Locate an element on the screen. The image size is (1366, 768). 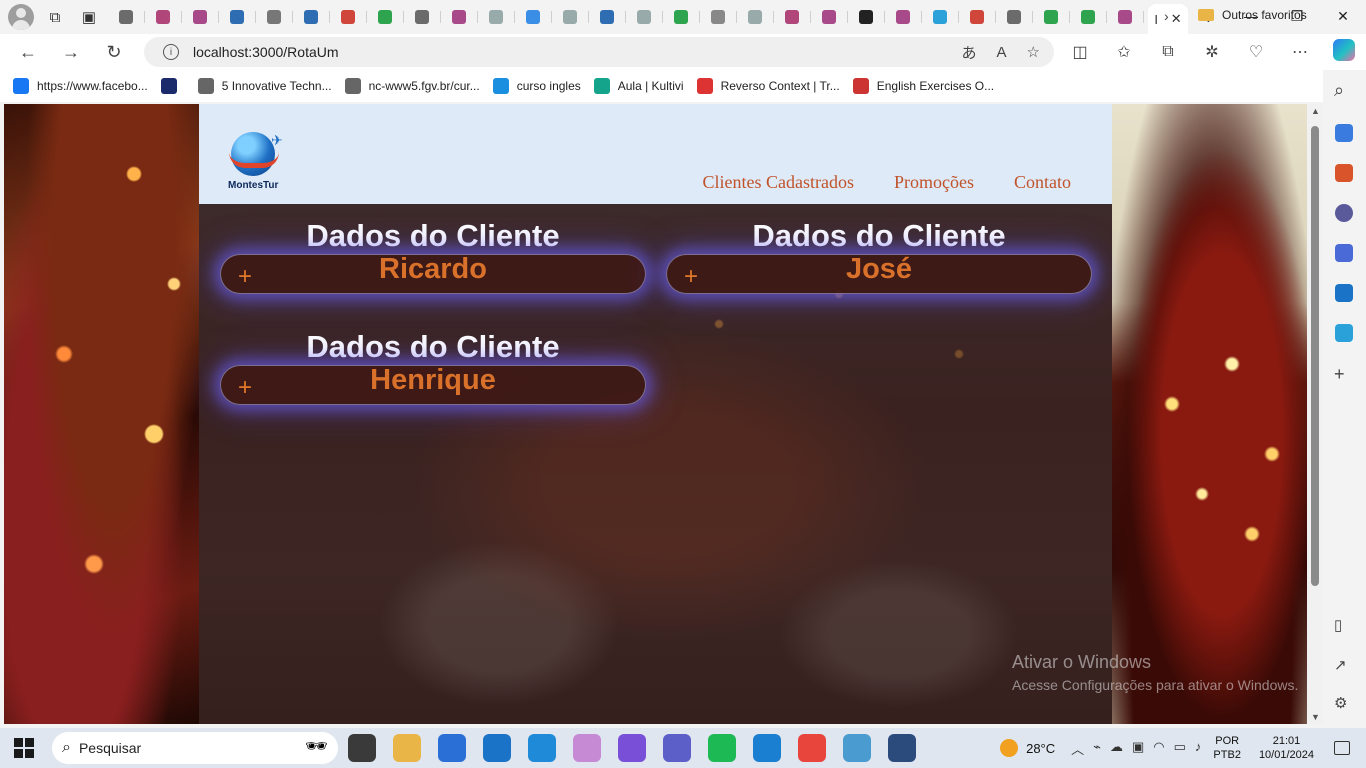
spotify-icon is located at coordinates (722, 748).